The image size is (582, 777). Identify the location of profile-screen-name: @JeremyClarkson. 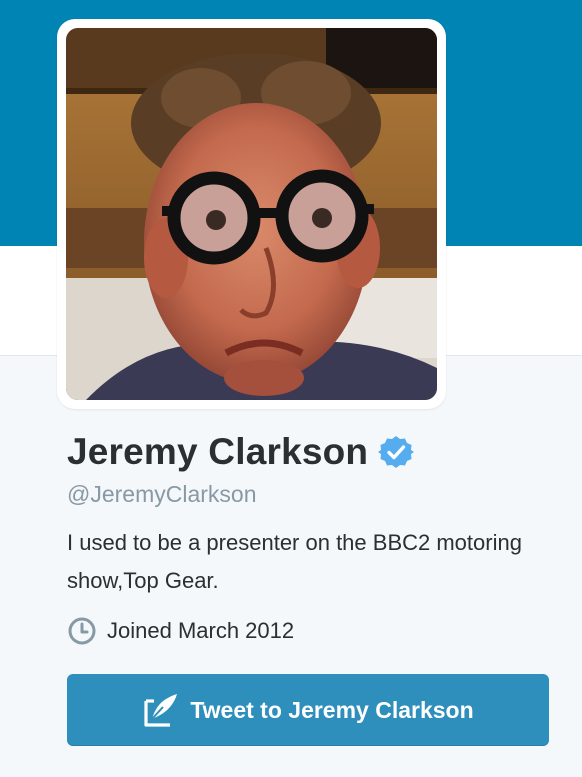
(312, 494).